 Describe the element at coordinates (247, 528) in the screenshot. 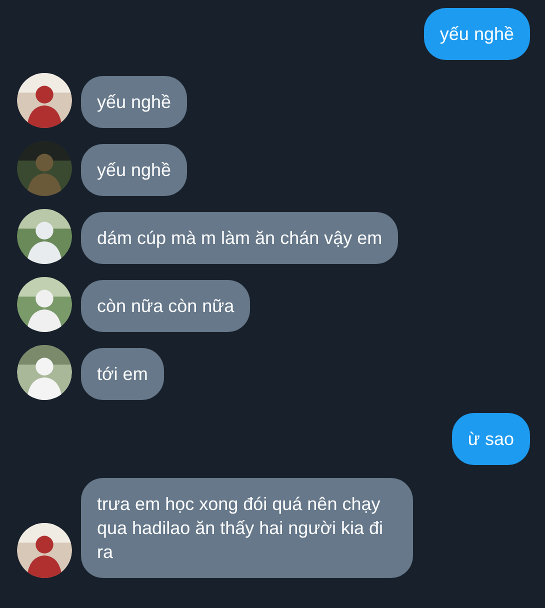

I see `message-bubble: trưa em học xong đói quá nên chạy qua hadilao ăn thấy hai người kia đi ra` at that location.